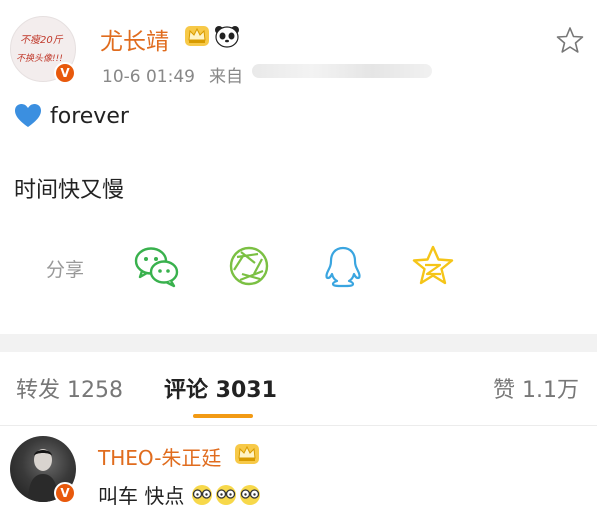  I want to click on post-text-line-1: forever, so click(71, 116).